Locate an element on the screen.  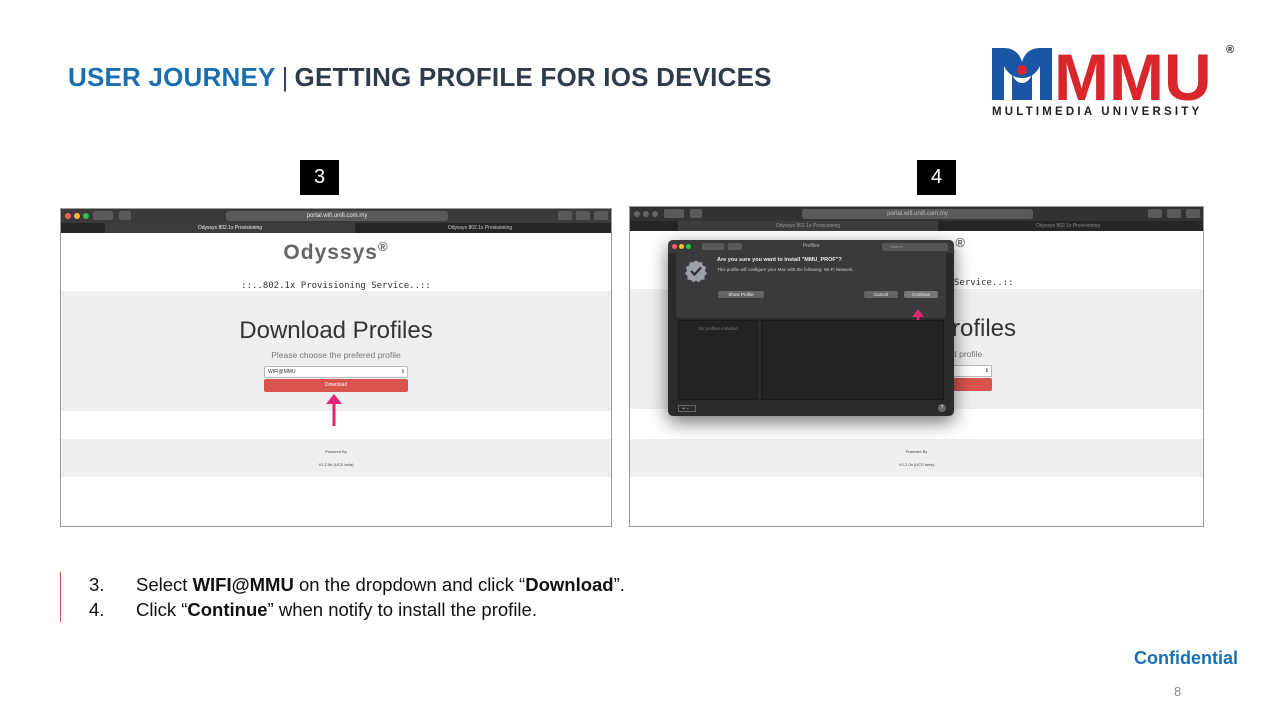
title-part-1: USER JOURNEY is located at coordinates (172, 77).